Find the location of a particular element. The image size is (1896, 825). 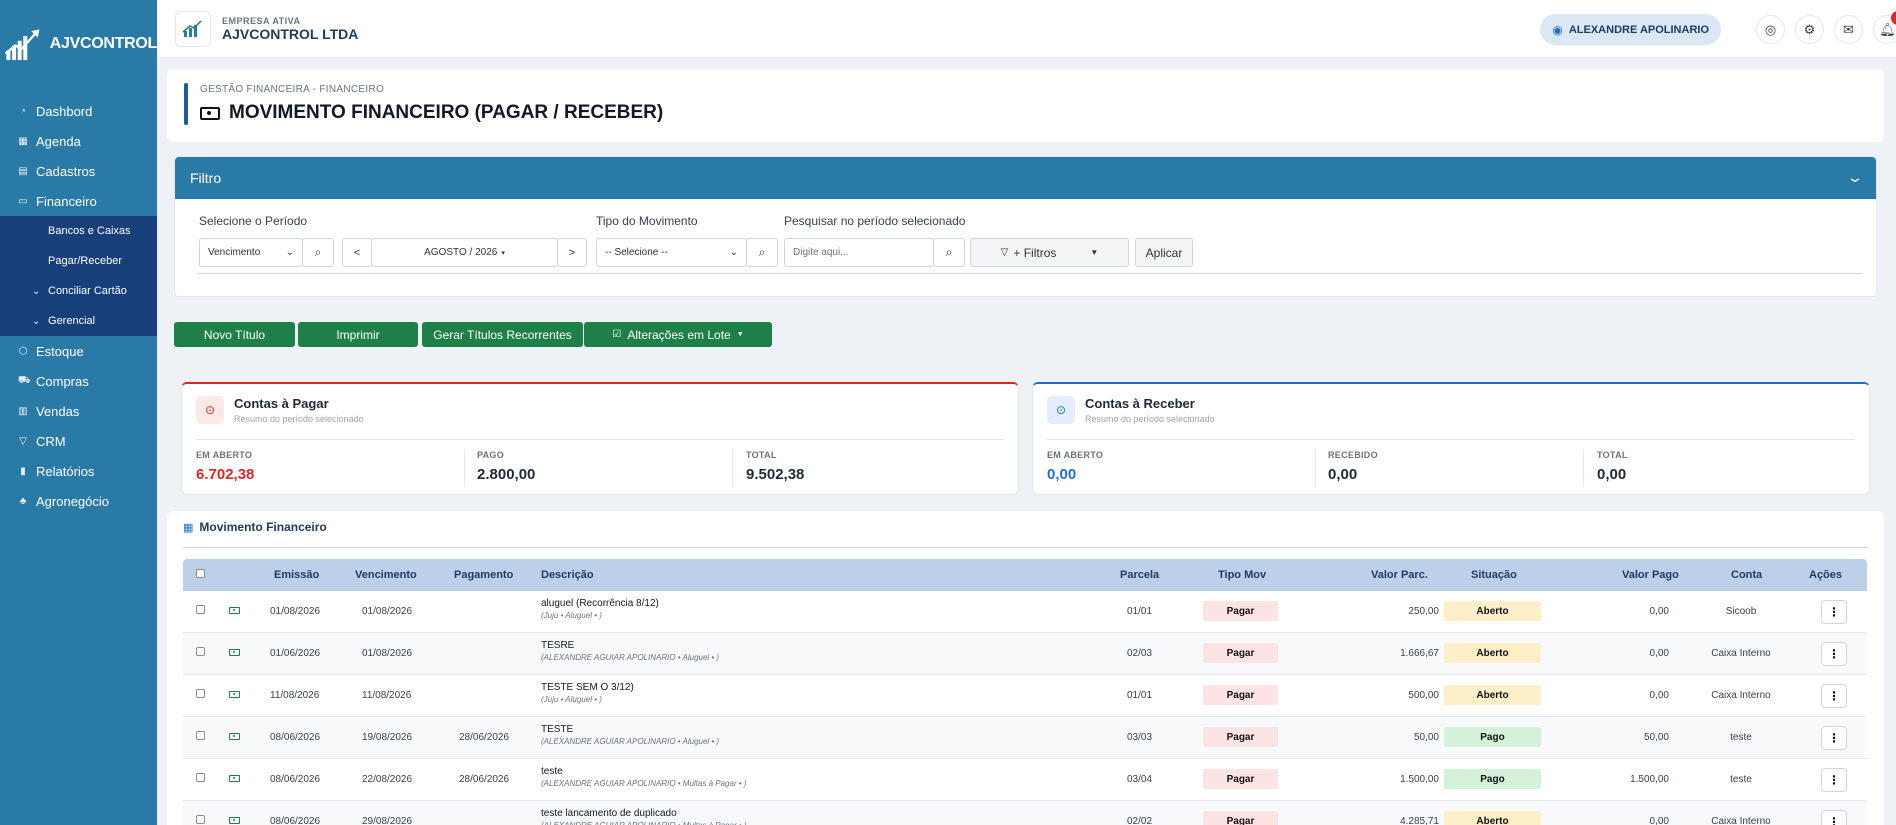

sidebar-subitem-conciliar-cartao: ⌄ Conciliar Cartão is located at coordinates (78, 291).